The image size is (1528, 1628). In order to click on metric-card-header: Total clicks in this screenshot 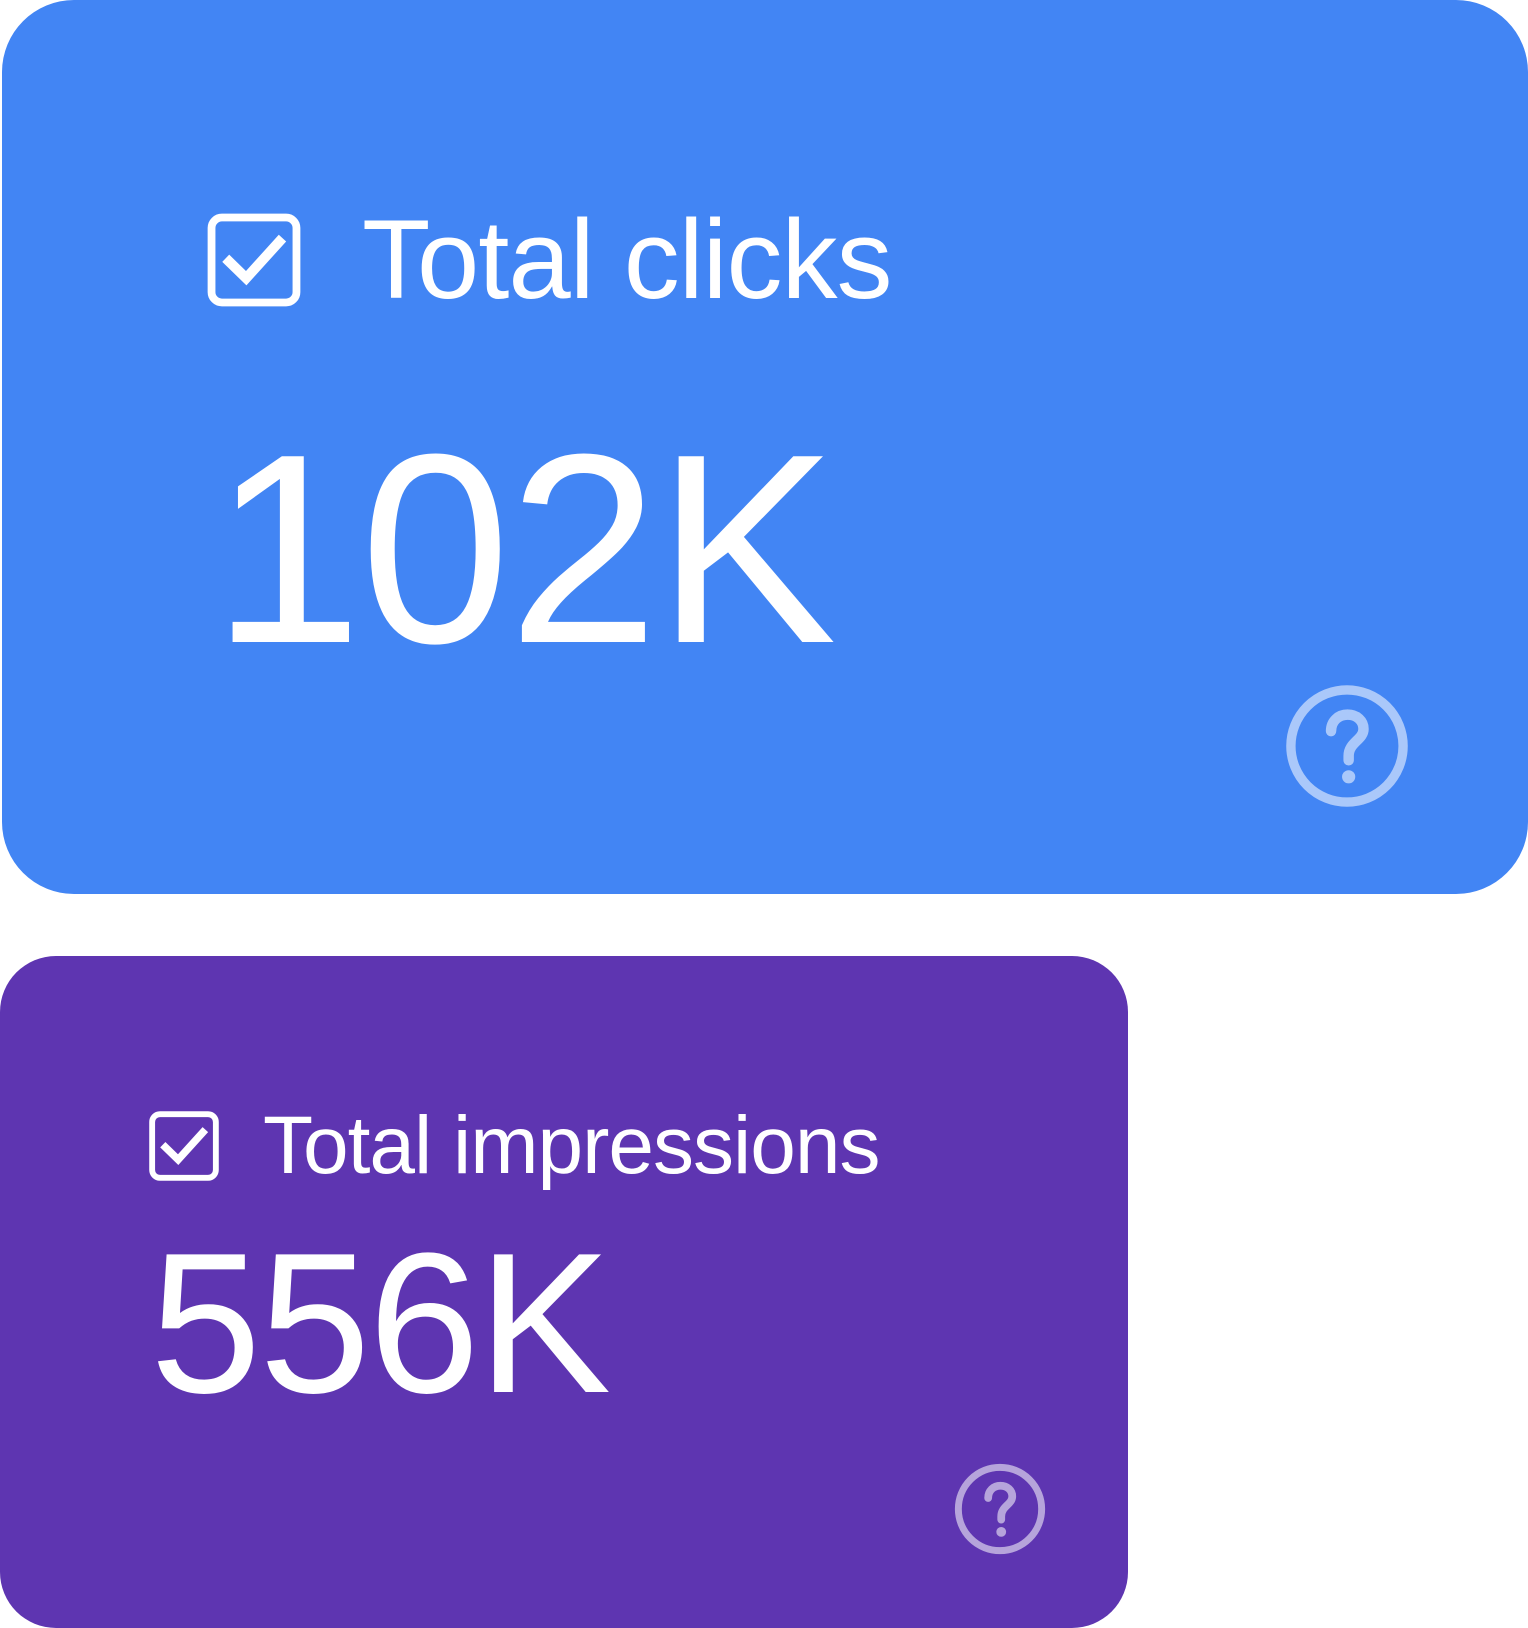, I will do `click(547, 259)`.